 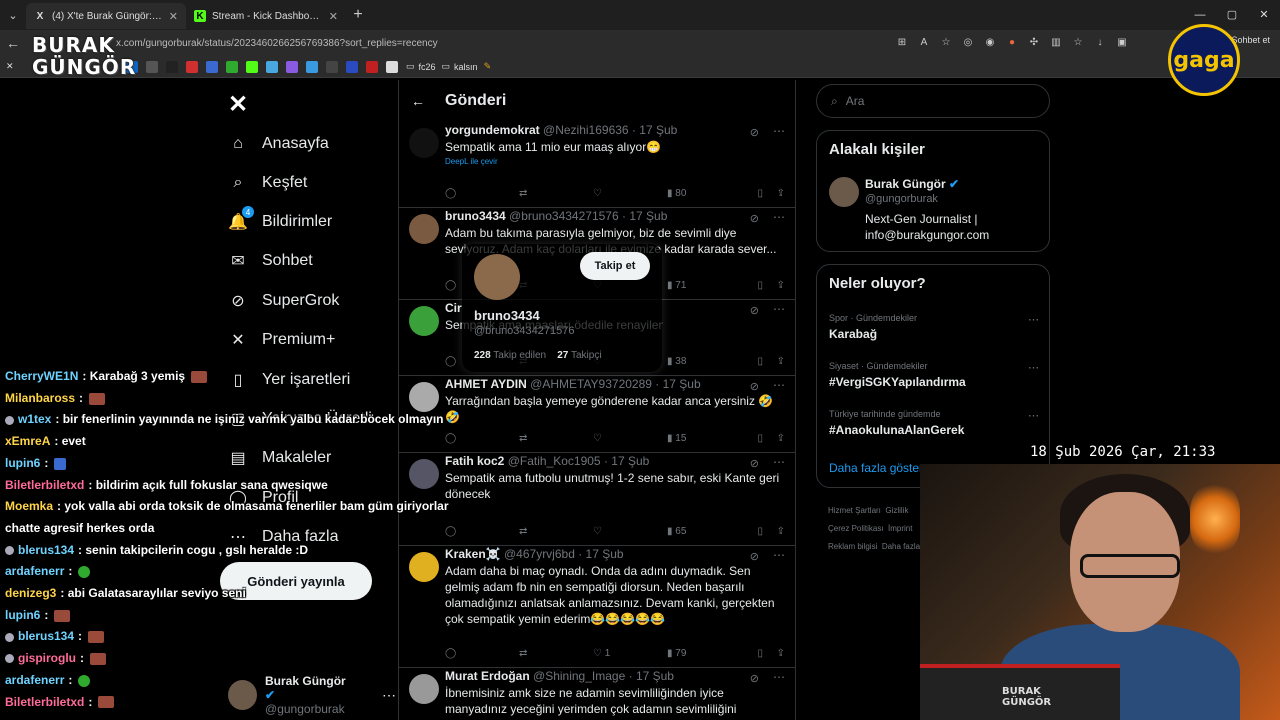 I want to click on footer-link: Reklam bilgisi, so click(x=852, y=546).